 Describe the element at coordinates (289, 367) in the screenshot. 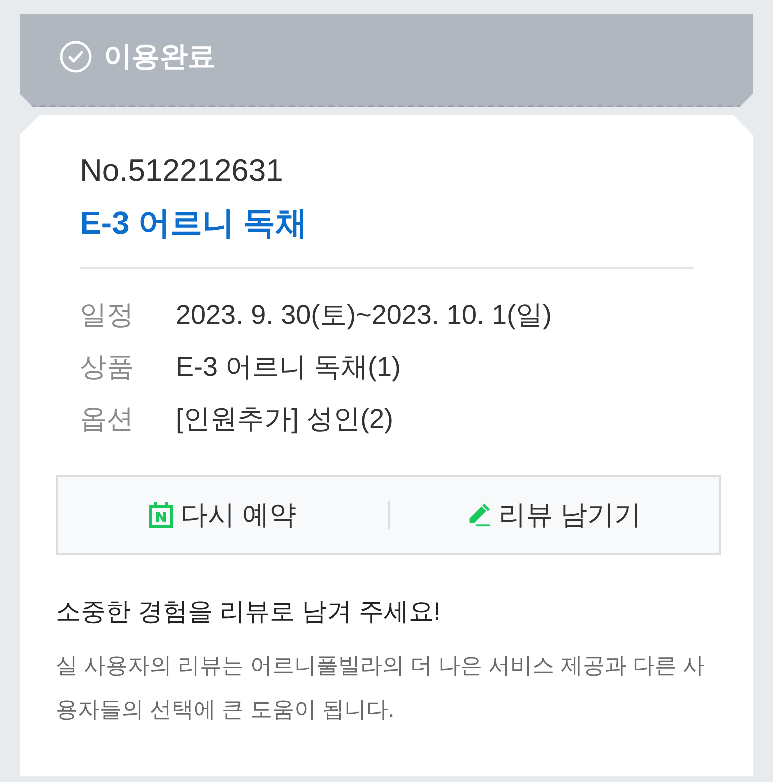

I see `detail-value: E-3 어르니 독채(1)` at that location.